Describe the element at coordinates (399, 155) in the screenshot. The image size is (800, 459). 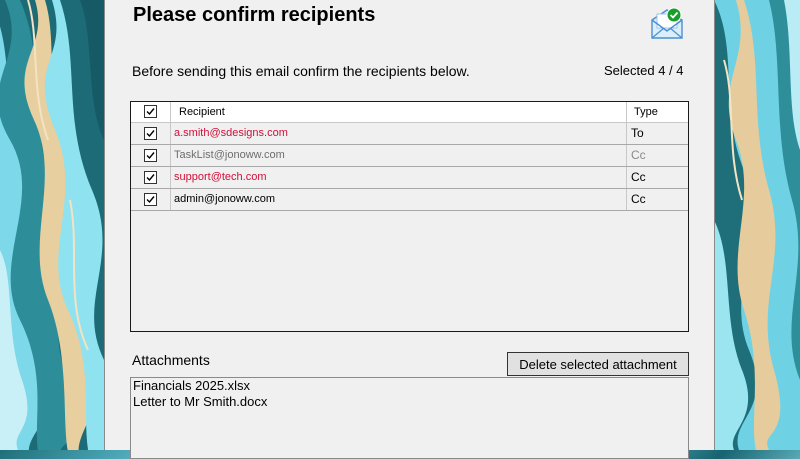
I see `recipient-email: TaskList@jonoww.com` at that location.